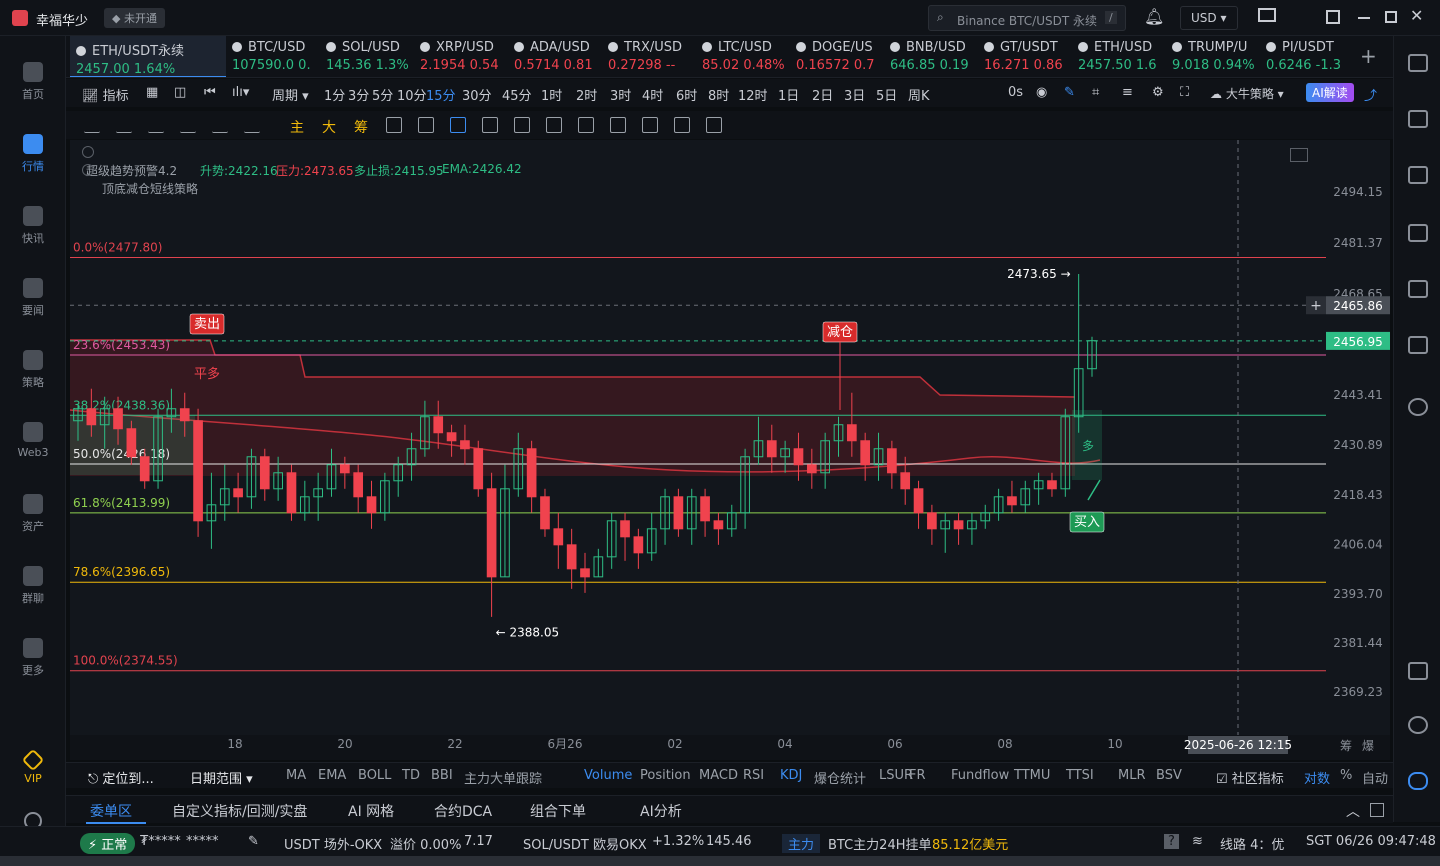  I want to click on pen-icon, so click(426, 125).